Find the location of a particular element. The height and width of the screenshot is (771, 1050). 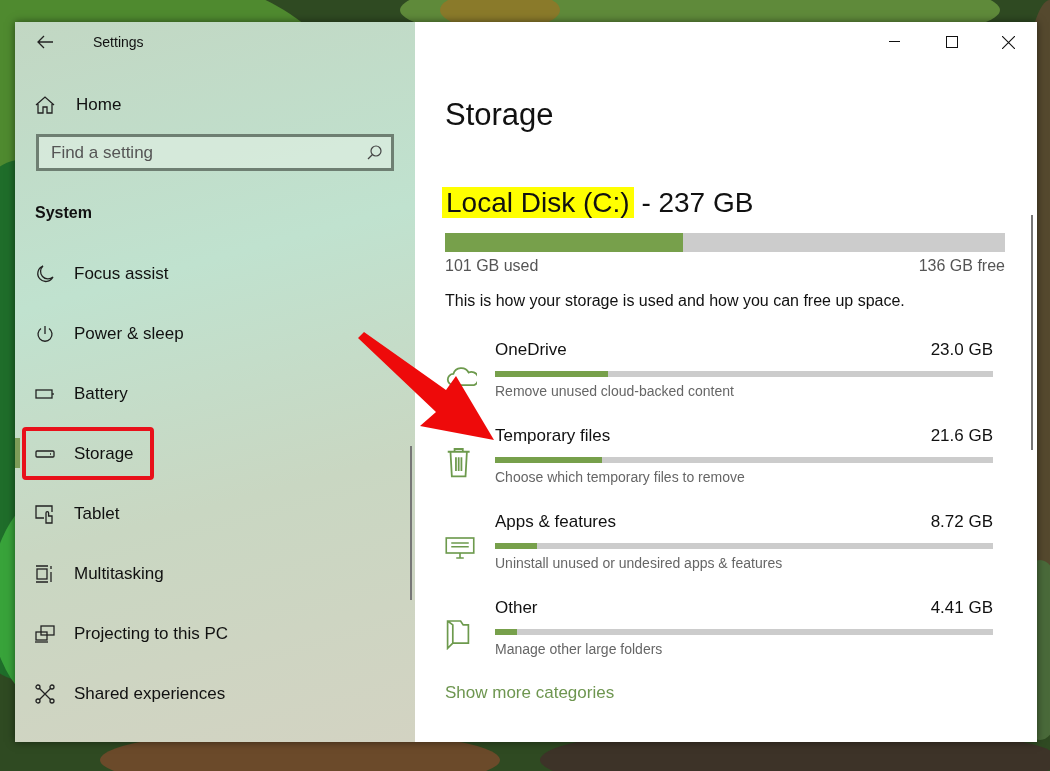

minimize-icon is located at coordinates (894, 42).